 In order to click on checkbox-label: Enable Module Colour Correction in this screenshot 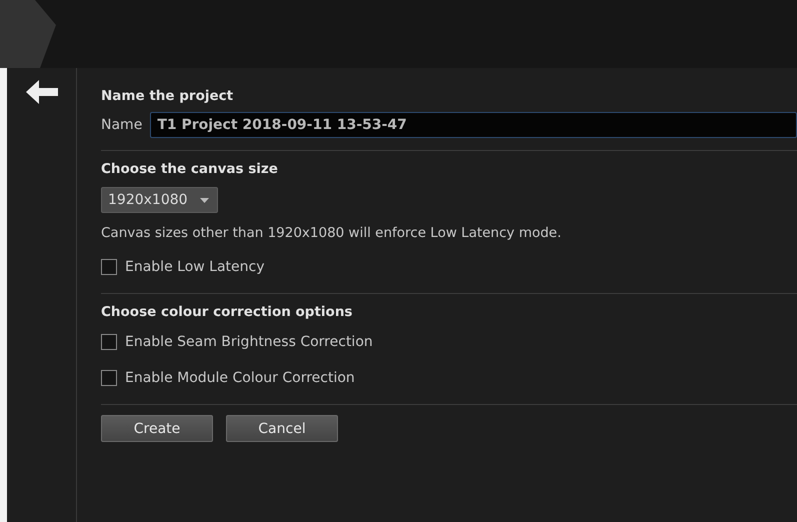, I will do `click(240, 378)`.